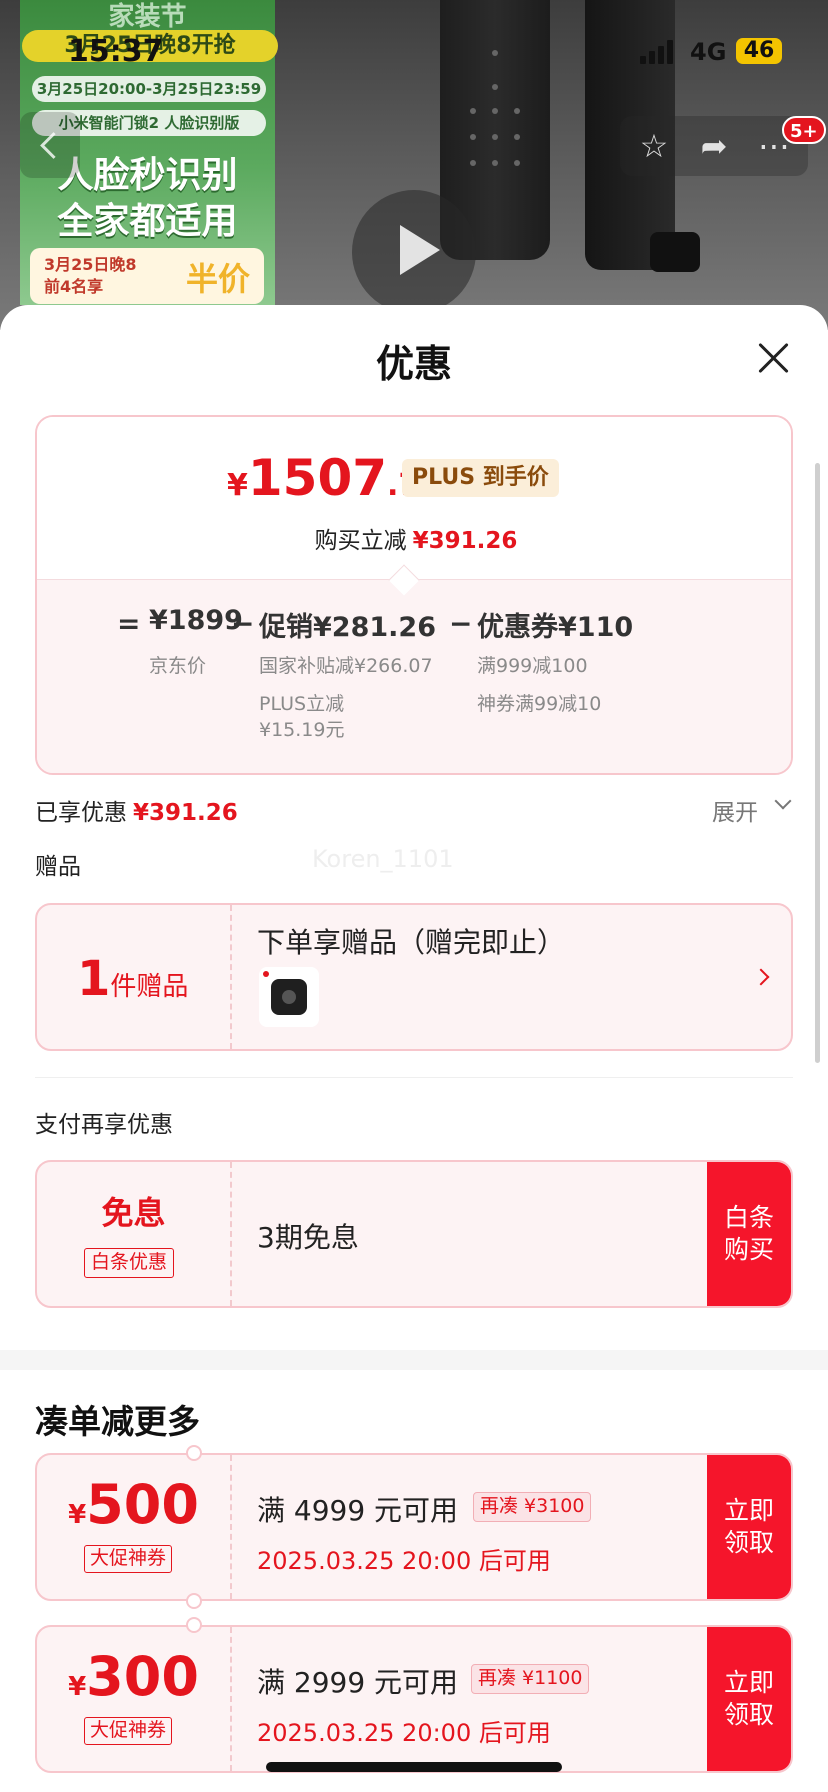 This screenshot has height=1792, width=828. What do you see at coordinates (804, 130) in the screenshot?
I see `message-badge: 5+` at bounding box center [804, 130].